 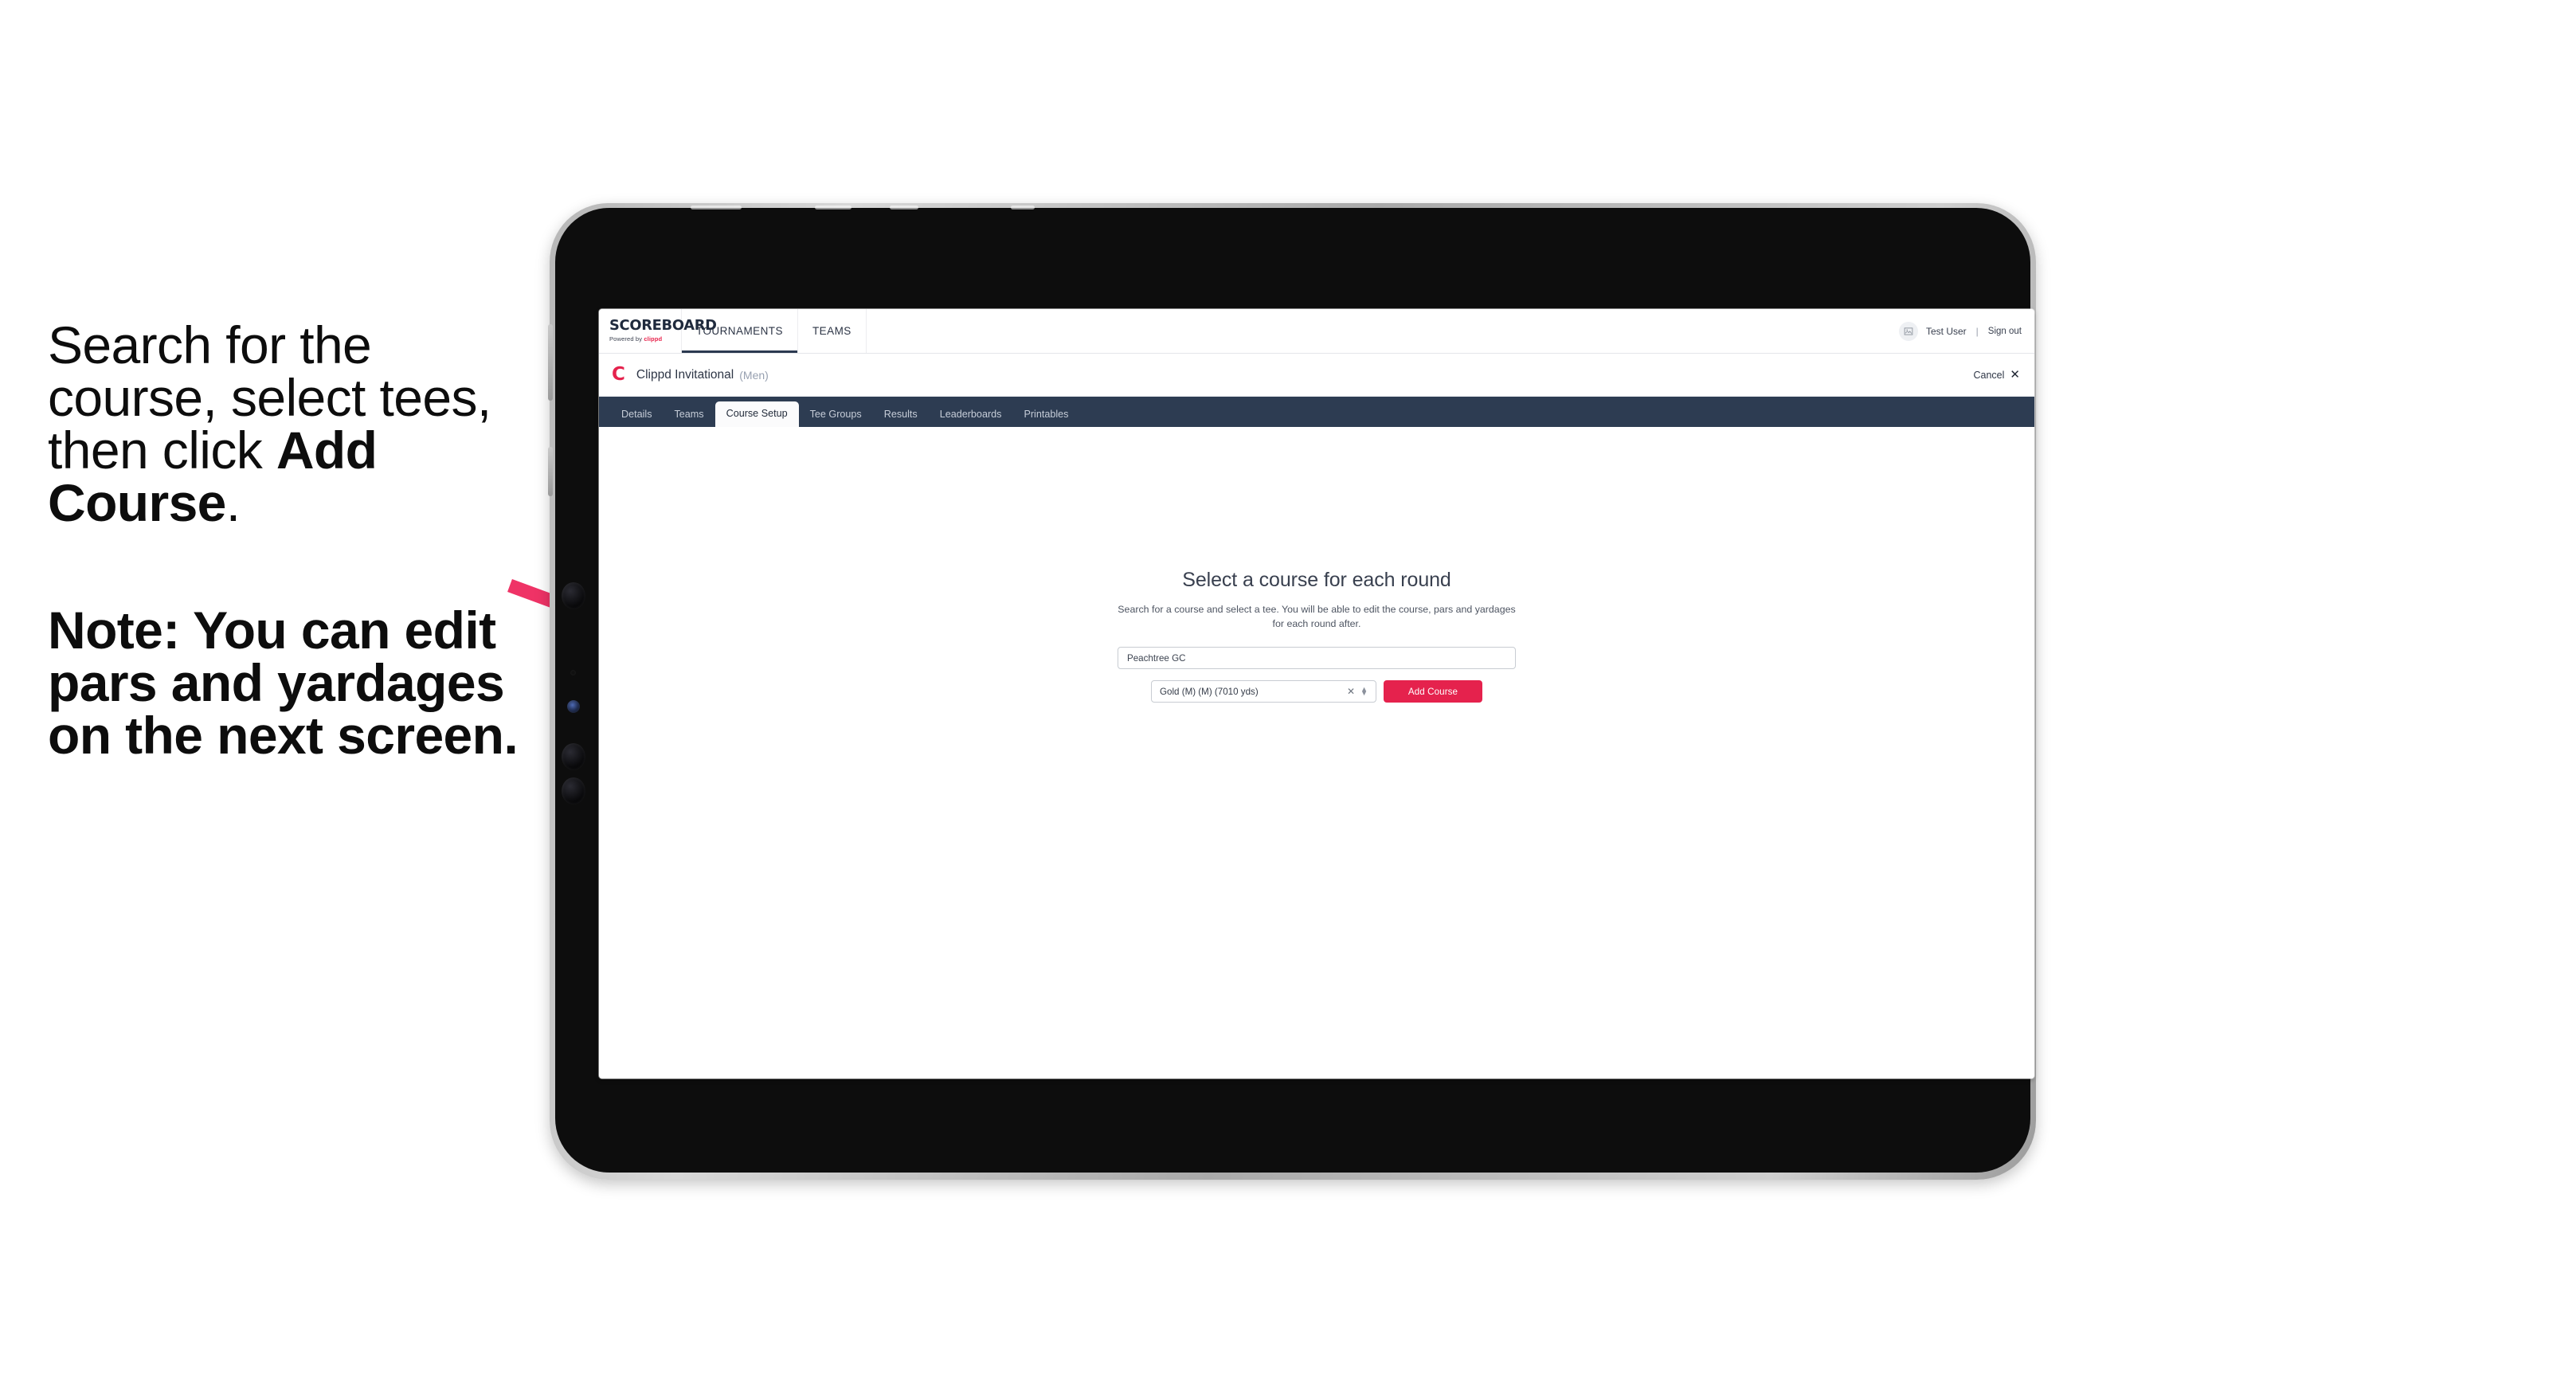 I want to click on topbar-user-area: Test User | Sign out, so click(x=1966, y=331).